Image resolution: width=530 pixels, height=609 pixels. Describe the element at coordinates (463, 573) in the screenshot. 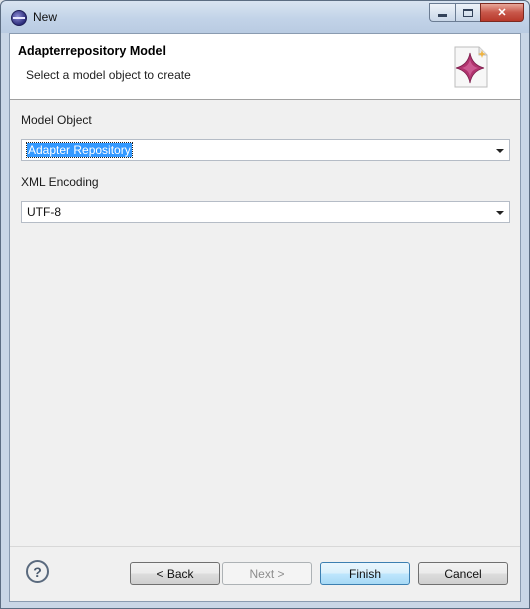

I see `cancel-button: Cancel` at that location.